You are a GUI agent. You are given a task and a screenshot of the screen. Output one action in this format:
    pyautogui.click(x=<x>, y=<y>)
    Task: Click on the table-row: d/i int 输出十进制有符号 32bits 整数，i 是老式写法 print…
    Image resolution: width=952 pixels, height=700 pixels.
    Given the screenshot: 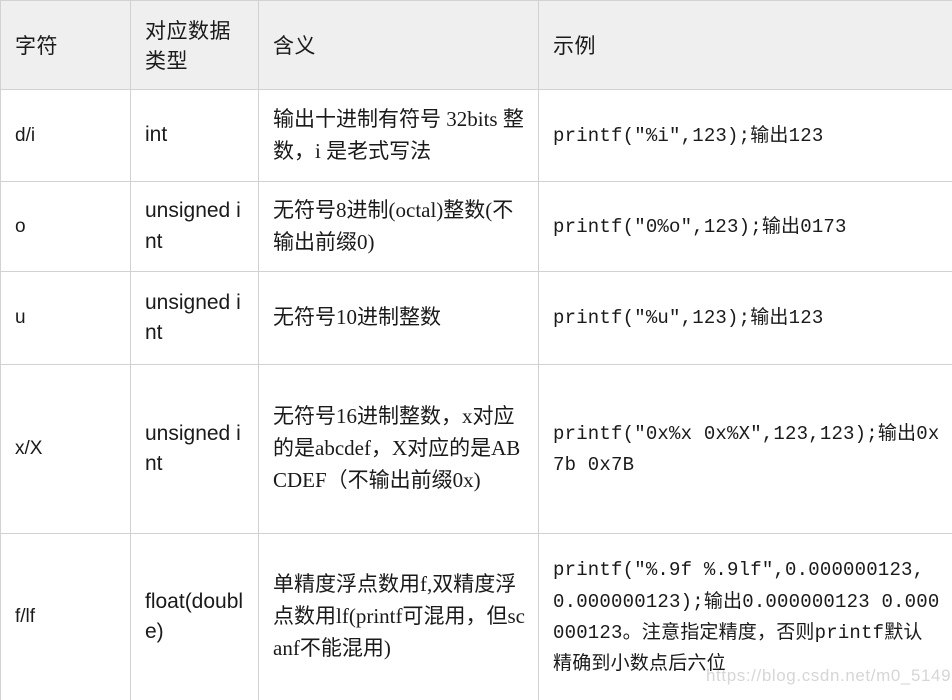 What is the action you would take?
    pyautogui.click(x=476, y=135)
    